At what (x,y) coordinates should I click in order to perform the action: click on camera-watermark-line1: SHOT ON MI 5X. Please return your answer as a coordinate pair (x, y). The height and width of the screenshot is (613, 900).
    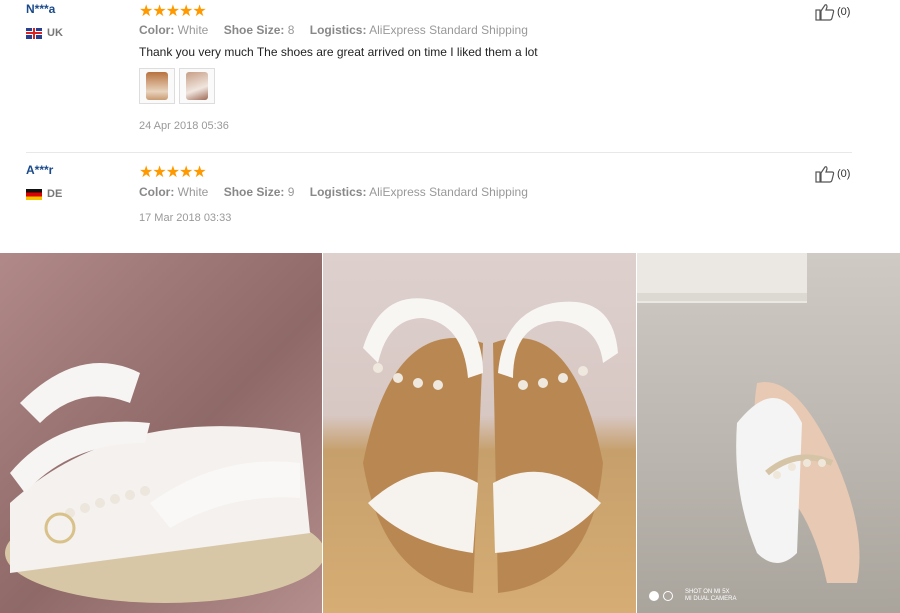
    Looking at the image, I should click on (707, 592).